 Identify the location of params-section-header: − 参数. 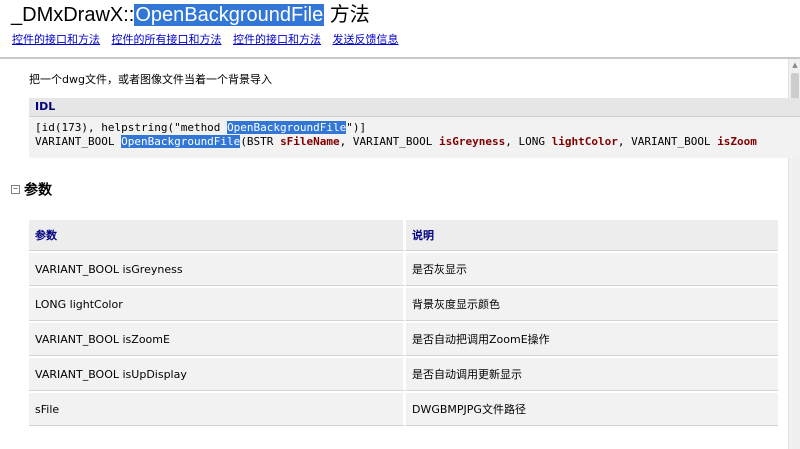
(31, 189).